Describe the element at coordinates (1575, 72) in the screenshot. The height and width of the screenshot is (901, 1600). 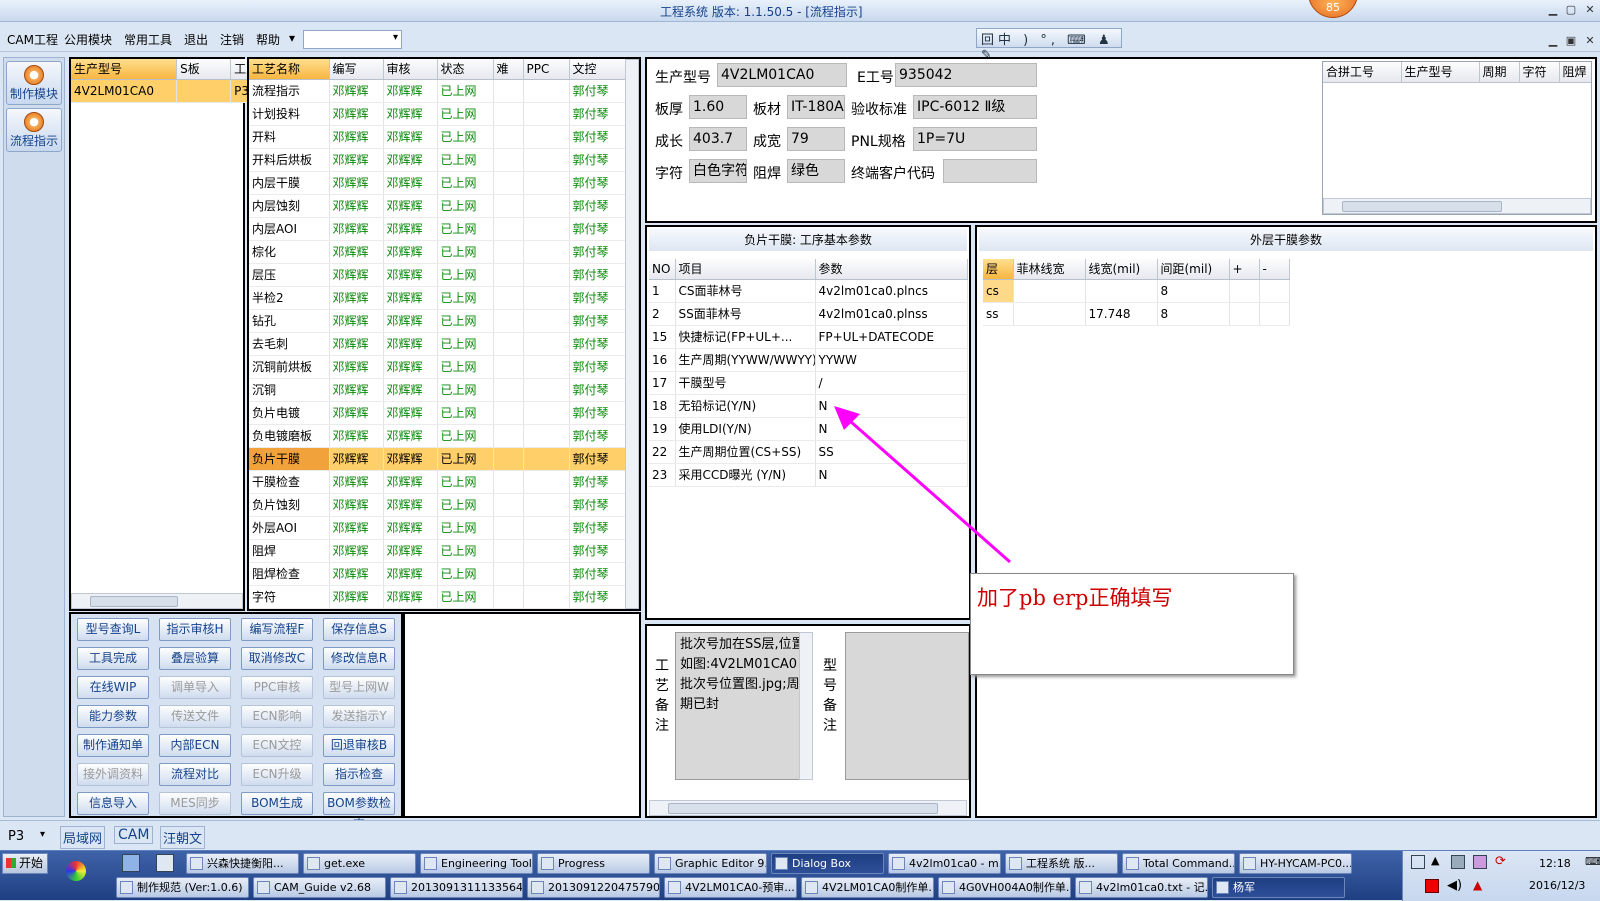
I see `col-combo-solder: 阻焊` at that location.